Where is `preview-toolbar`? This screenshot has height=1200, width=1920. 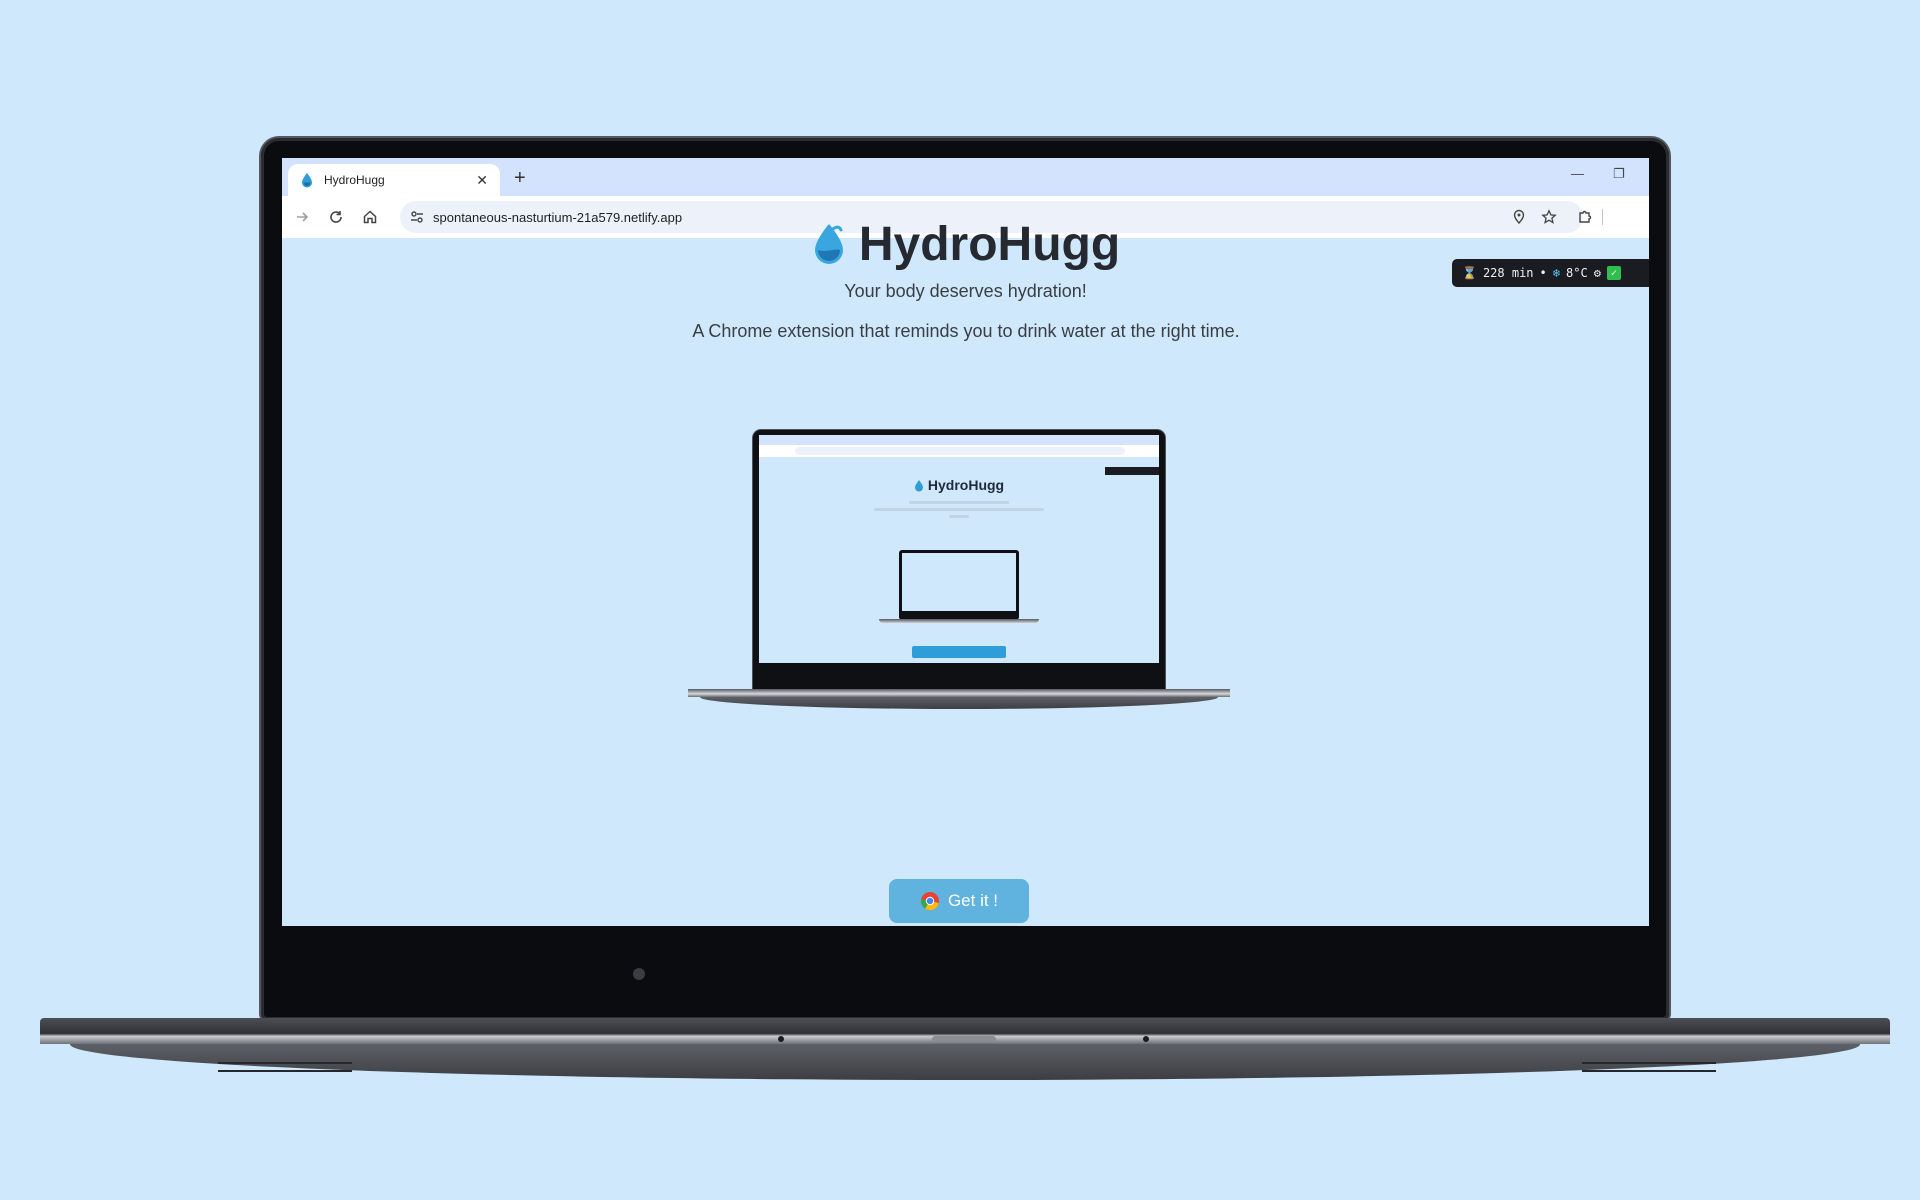 preview-toolbar is located at coordinates (959, 451).